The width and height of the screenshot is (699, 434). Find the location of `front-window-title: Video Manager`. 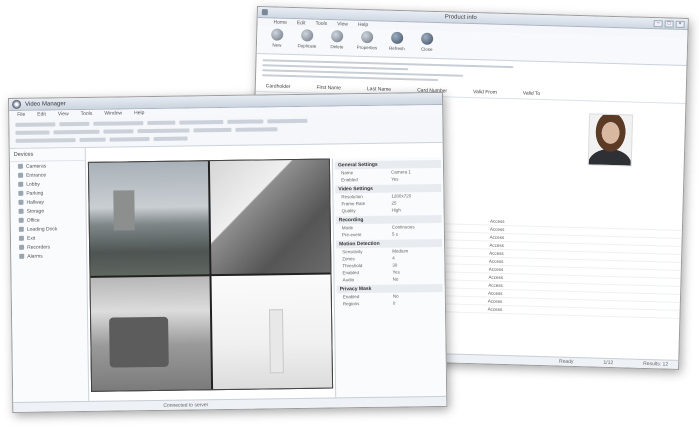

front-window-title: Video Manager is located at coordinates (45, 104).